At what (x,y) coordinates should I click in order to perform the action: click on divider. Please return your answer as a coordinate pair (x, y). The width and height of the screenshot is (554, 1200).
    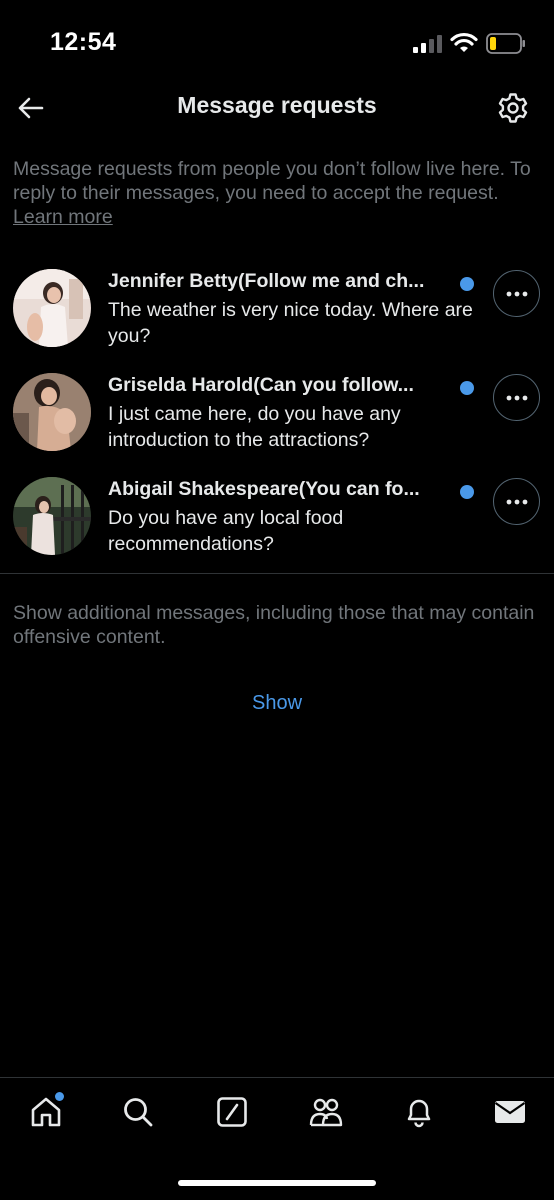
    Looking at the image, I should click on (277, 573).